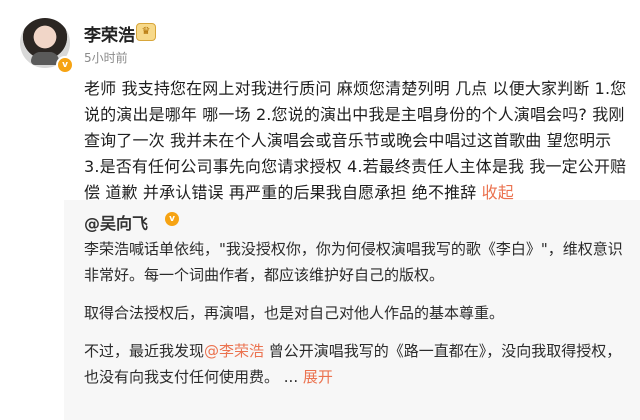  What do you see at coordinates (144, 351) in the screenshot?
I see `repost-paragraph-3-prefix: 不过，最近我发现` at bounding box center [144, 351].